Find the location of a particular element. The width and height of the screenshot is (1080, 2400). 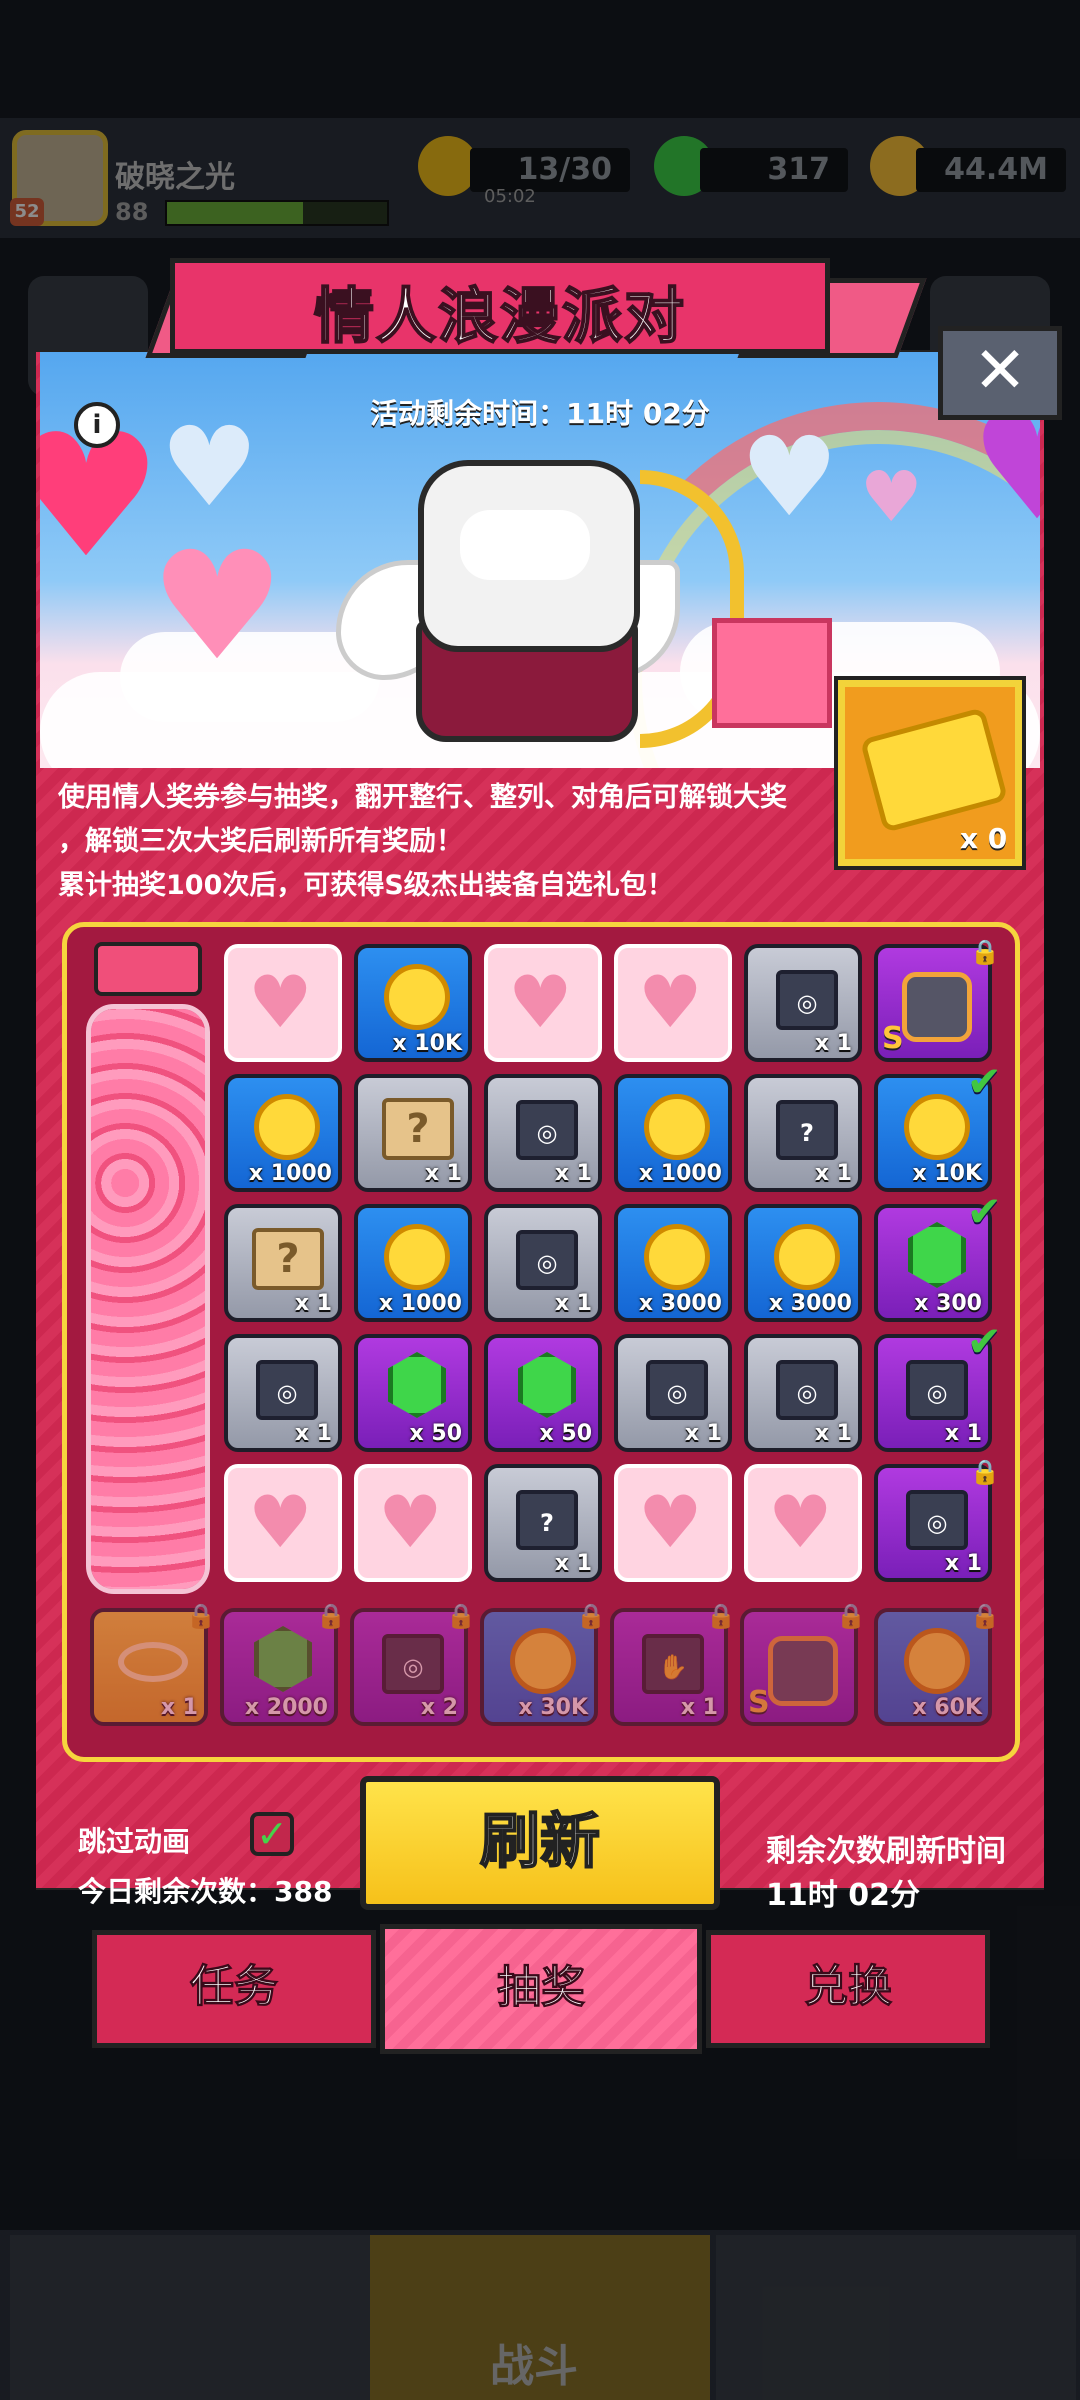

event-timer: 活动剩余时间：11时 02分 is located at coordinates (540, 413).